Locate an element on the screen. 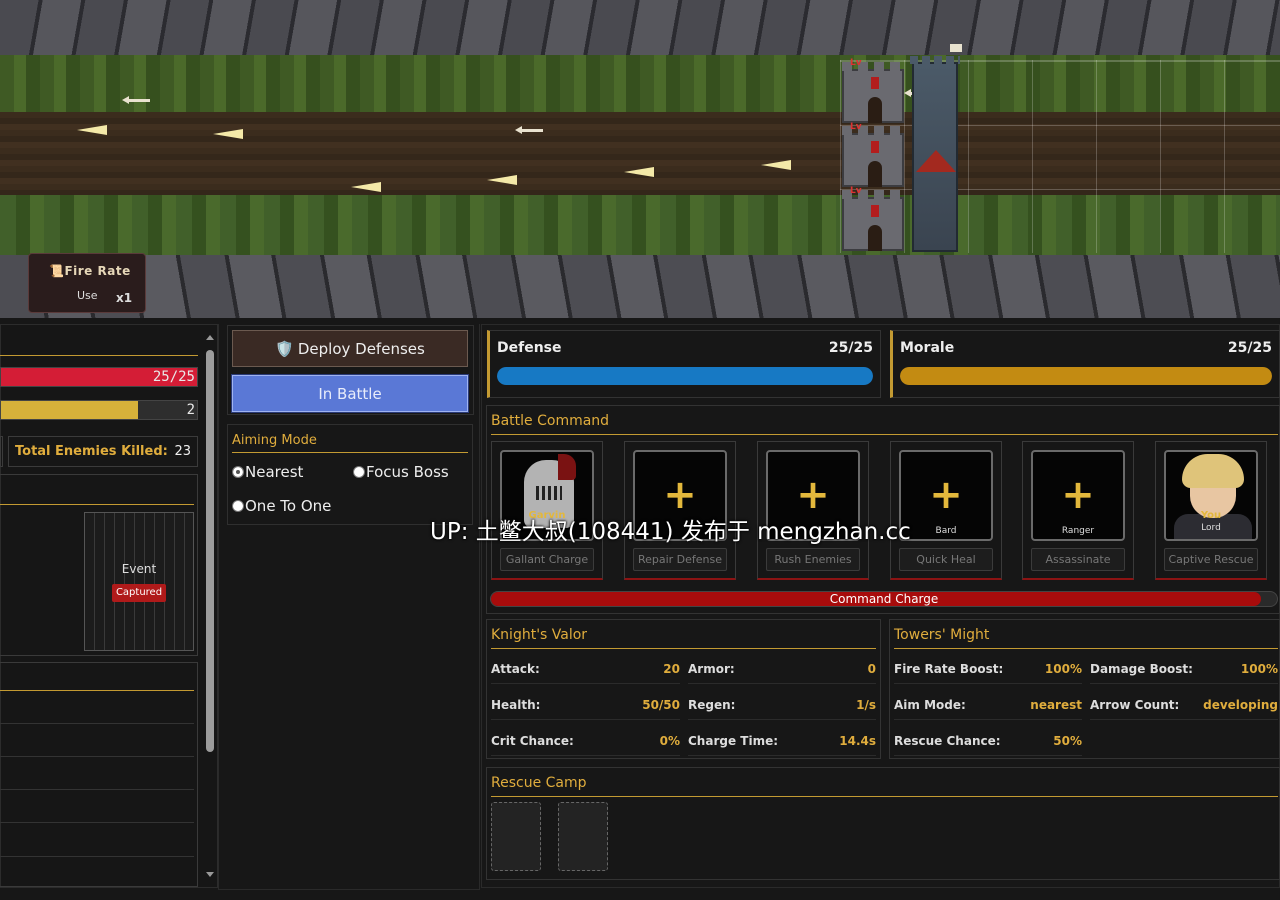 This screenshot has width=1280, height=900. shield-icon: 🛡️ is located at coordinates (284, 348).